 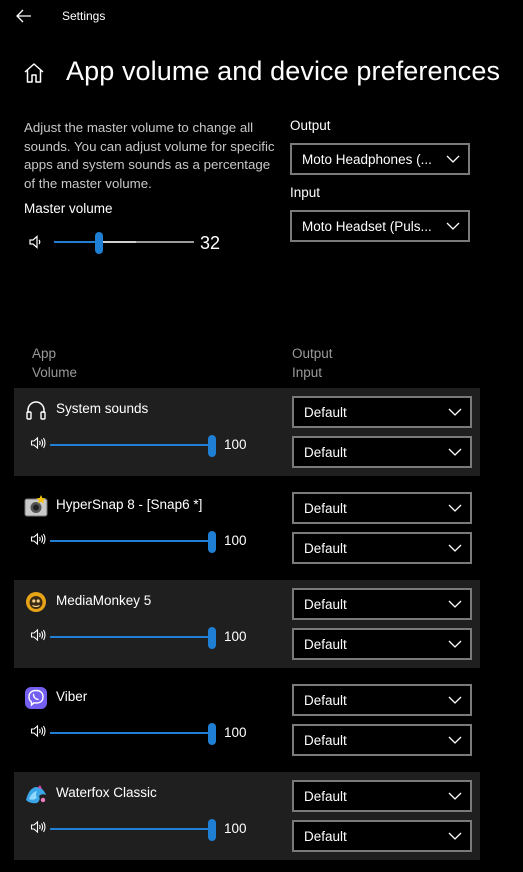 I want to click on column-heading-volume: Volume, so click(x=55, y=372).